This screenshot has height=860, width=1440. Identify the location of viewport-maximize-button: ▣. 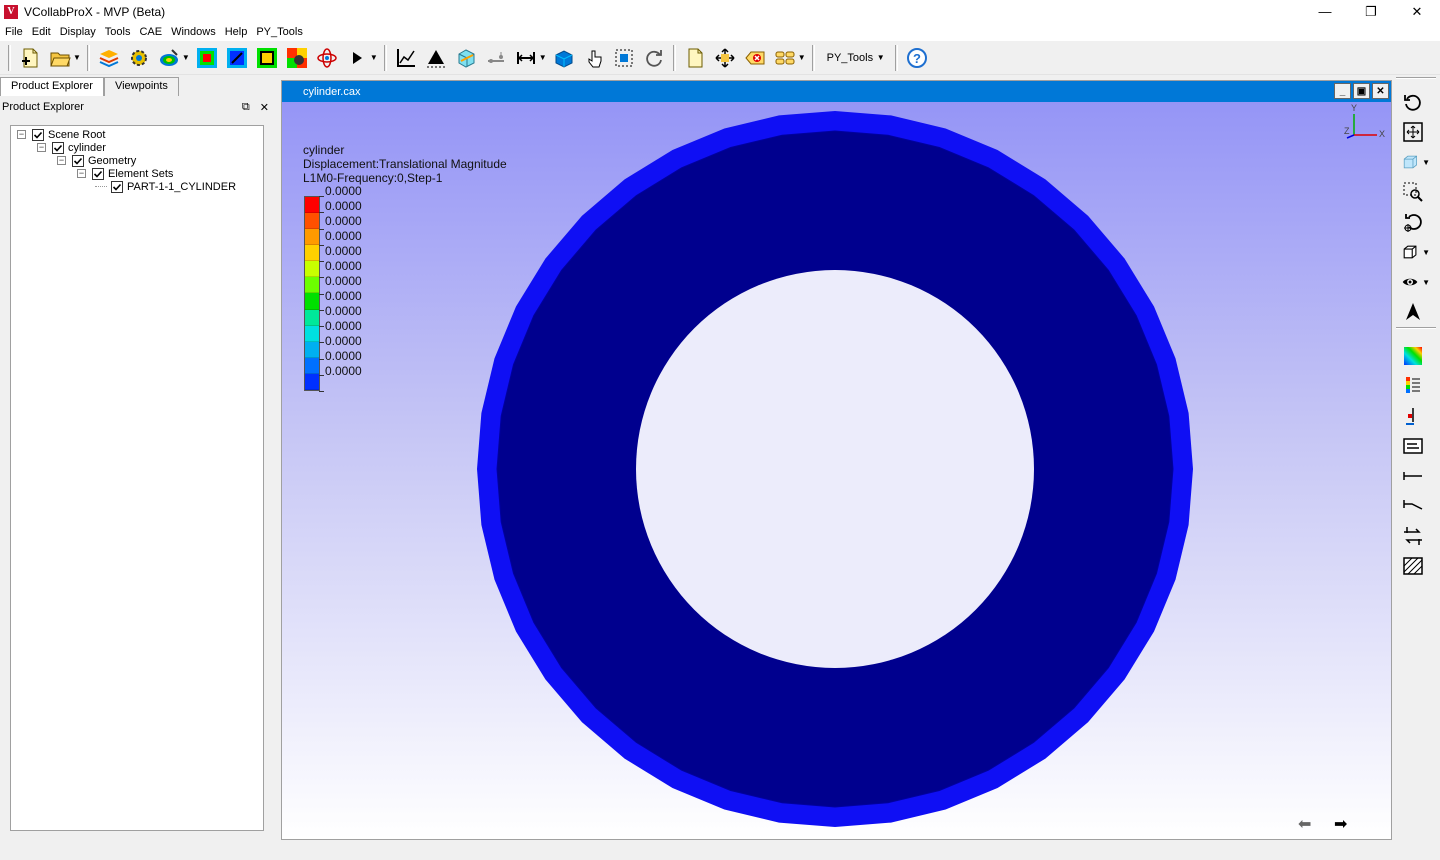
(1361, 91).